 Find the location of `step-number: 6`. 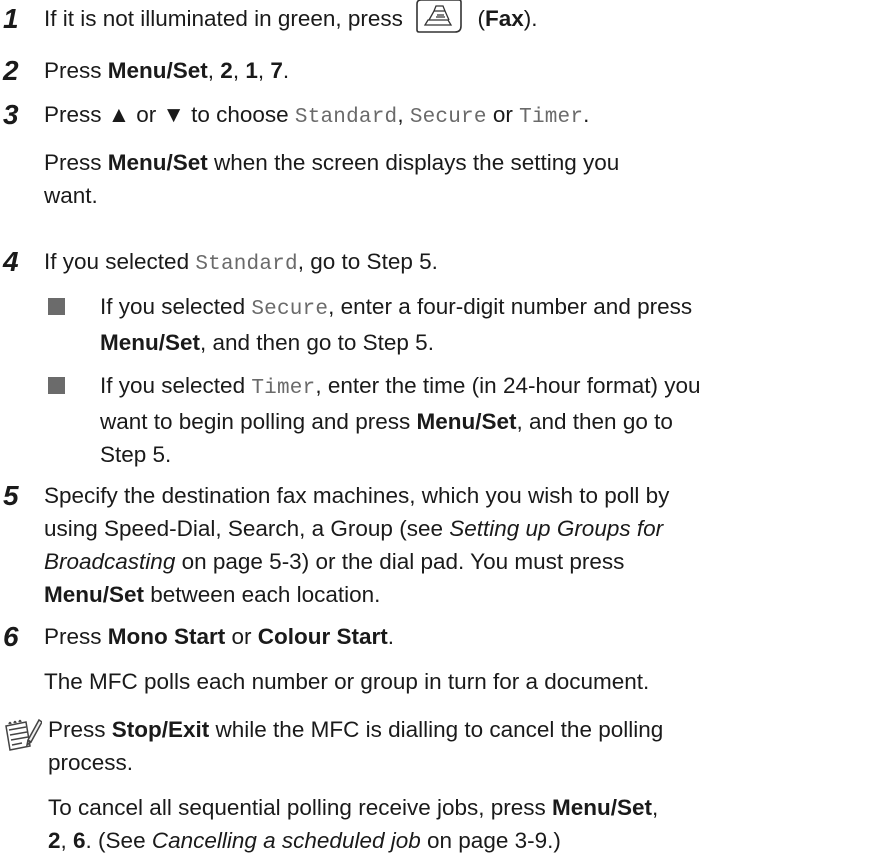

step-number: 6 is located at coordinates (11, 636).